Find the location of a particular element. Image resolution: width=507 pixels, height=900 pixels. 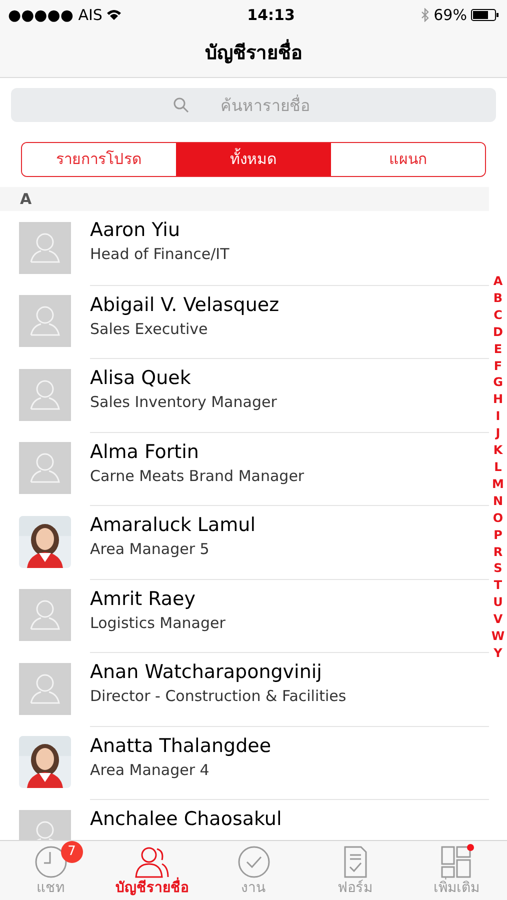

people-icon is located at coordinates (152, 861).